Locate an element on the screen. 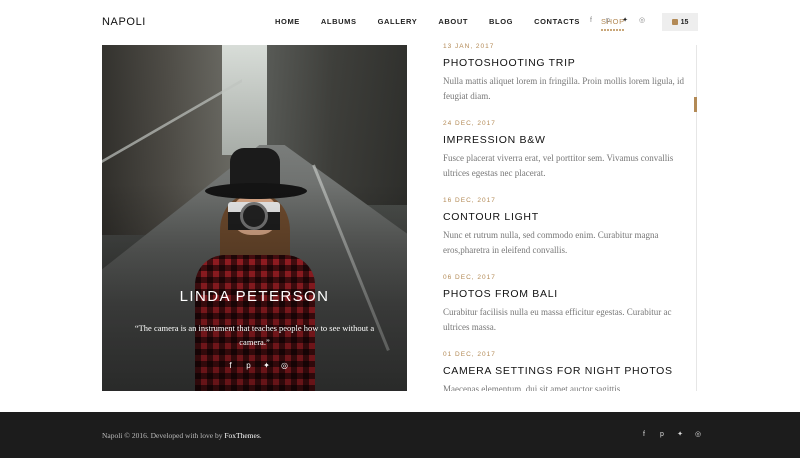 The height and width of the screenshot is (458, 800). nav-albums: ALBUMS is located at coordinates (339, 21).